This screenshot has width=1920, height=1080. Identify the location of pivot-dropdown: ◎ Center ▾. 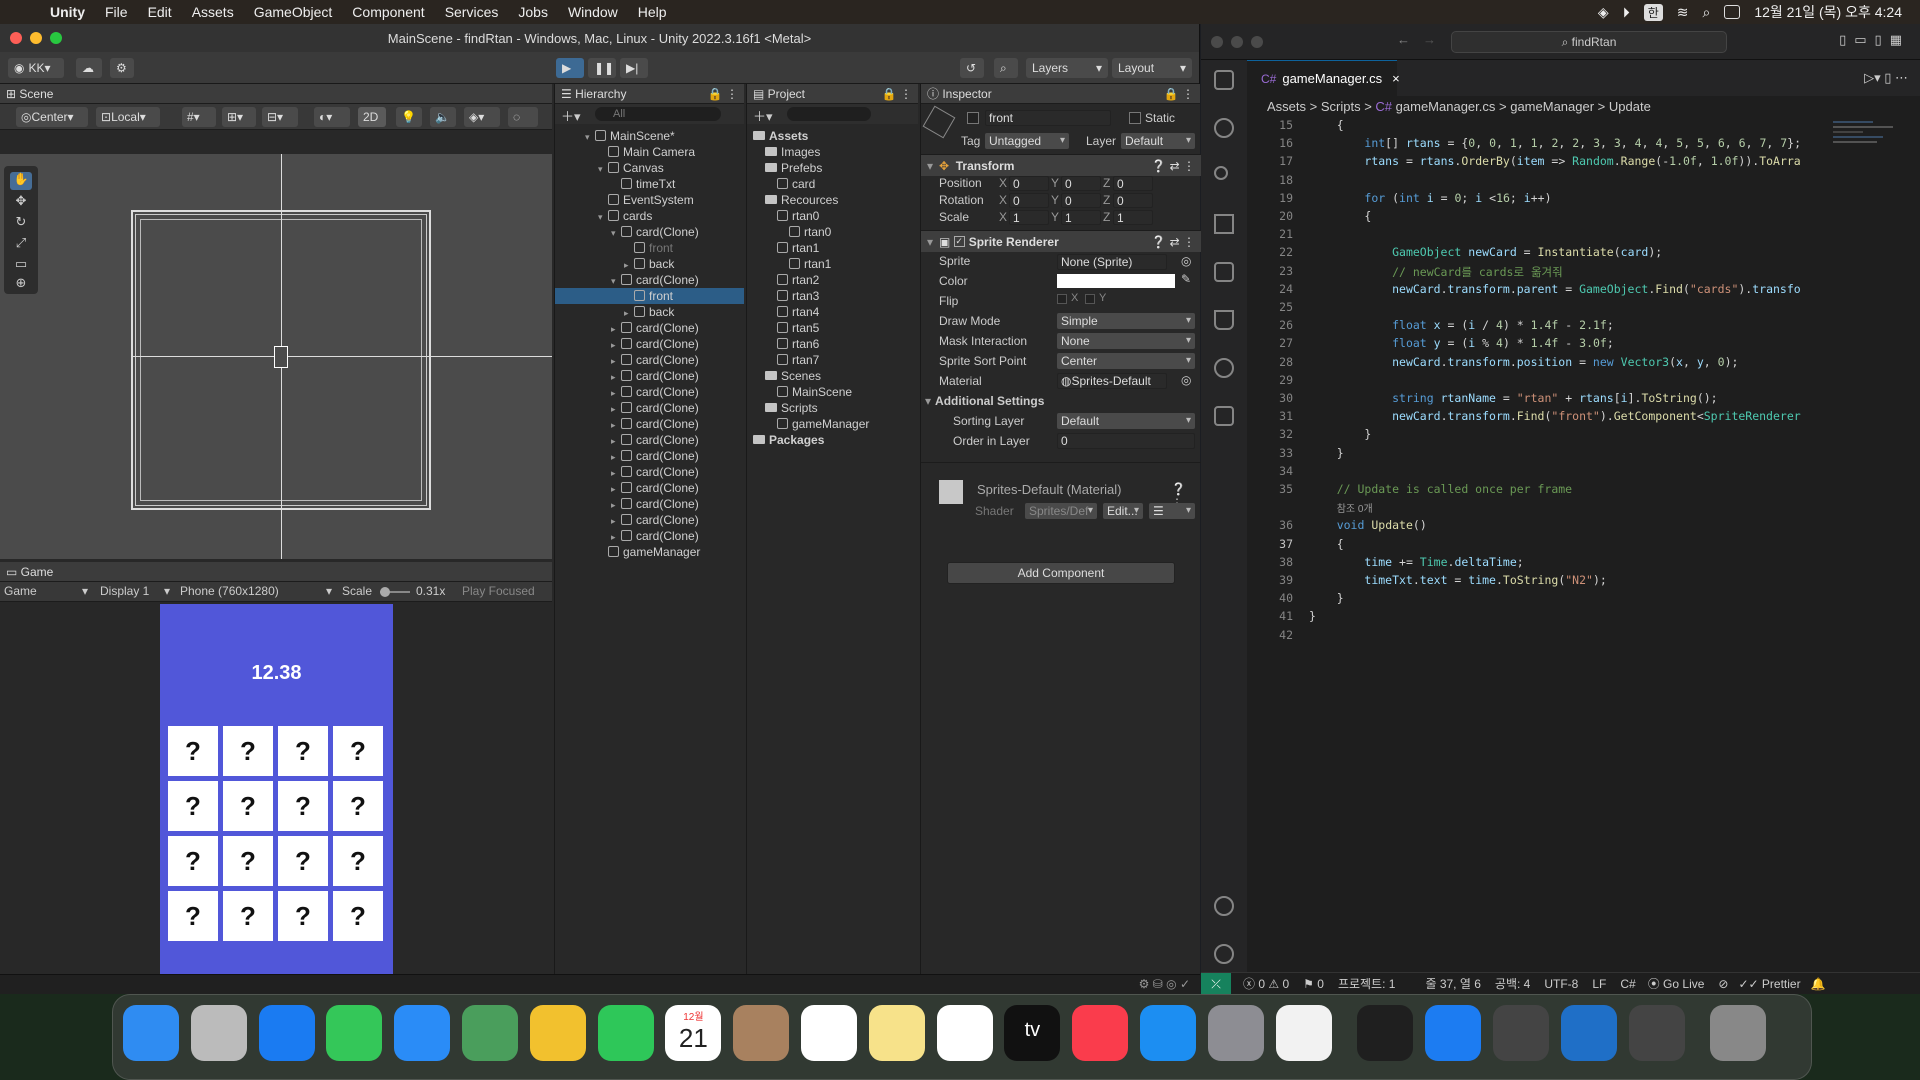
(52, 117).